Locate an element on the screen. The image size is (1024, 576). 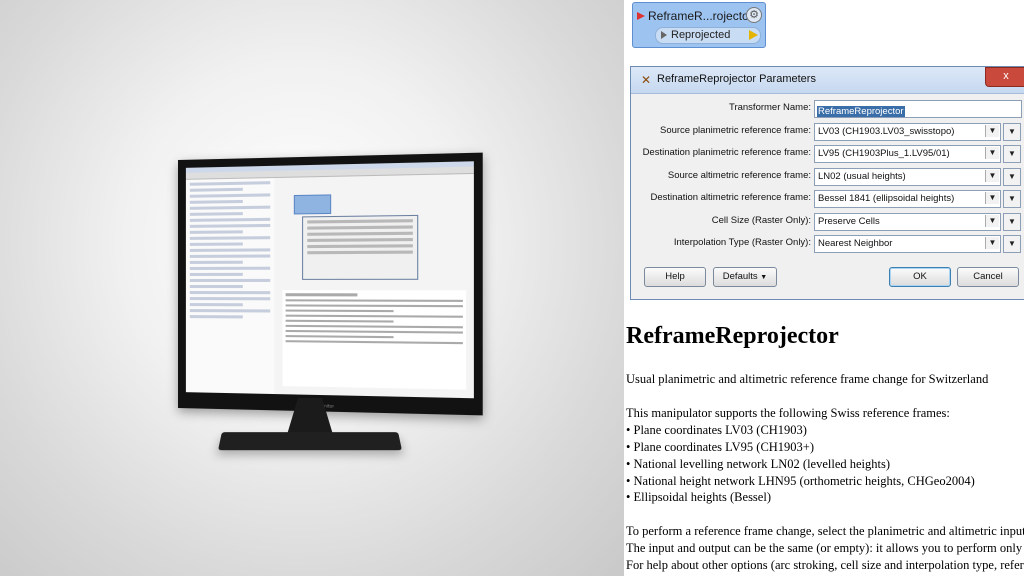
transformer-name-value: ReframeReprojector is located at coordinates (861, 111).